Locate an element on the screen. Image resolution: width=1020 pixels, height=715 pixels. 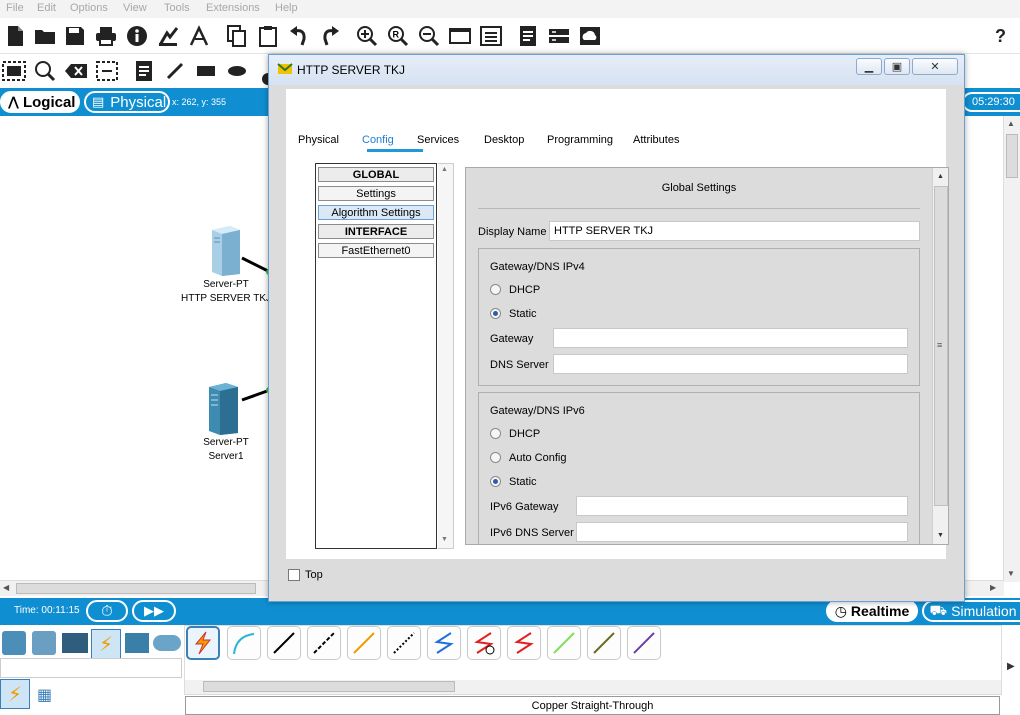
settings-vertical-scrollbar: ▲ ≡ ▼ is located at coordinates (940, 356).